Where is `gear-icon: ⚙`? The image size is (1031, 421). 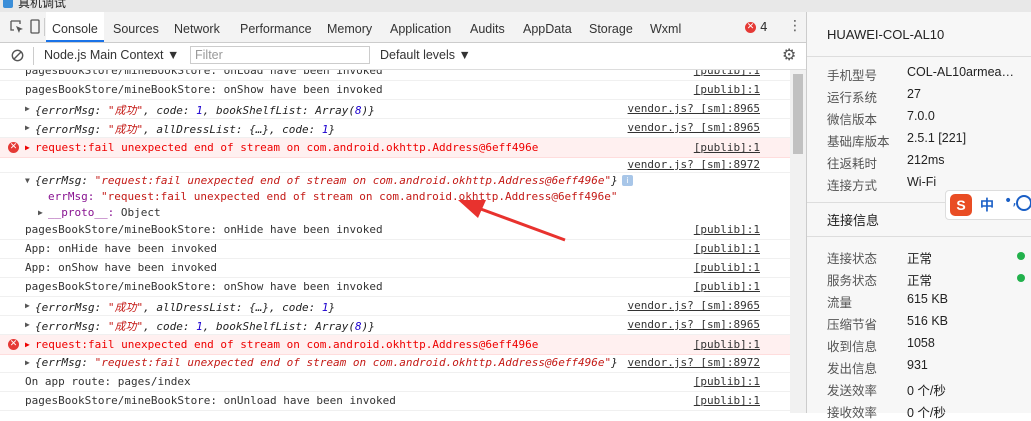 gear-icon: ⚙ is located at coordinates (789, 54).